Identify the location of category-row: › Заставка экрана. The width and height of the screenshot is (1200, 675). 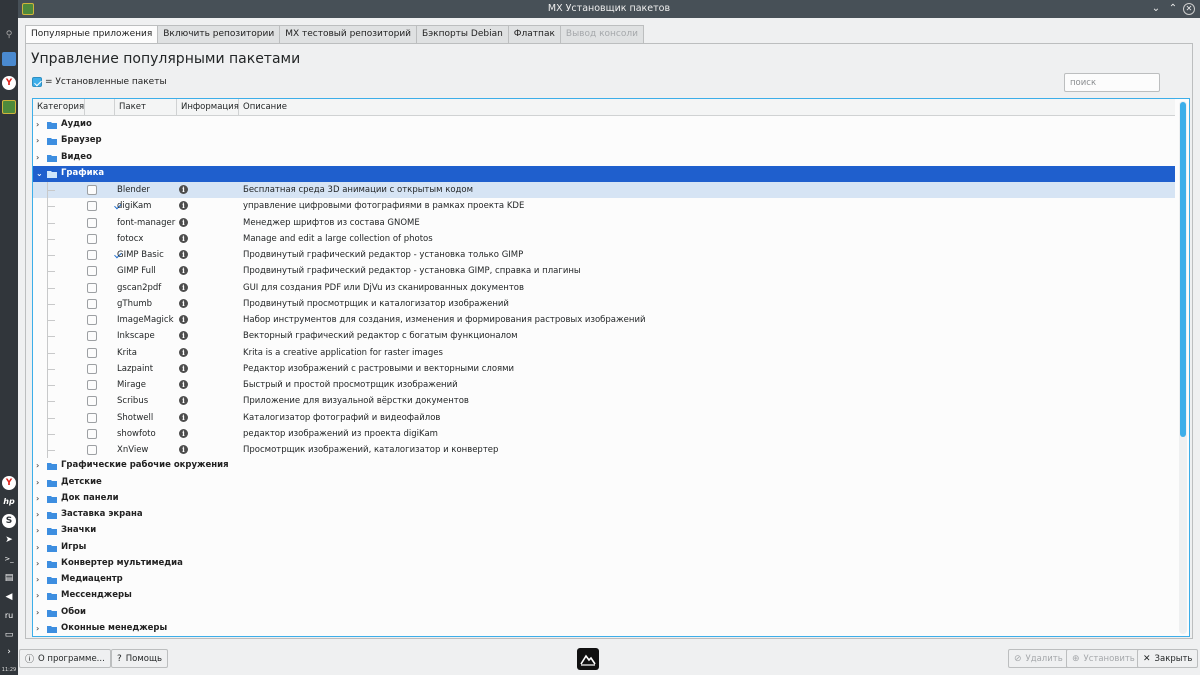
(604, 515).